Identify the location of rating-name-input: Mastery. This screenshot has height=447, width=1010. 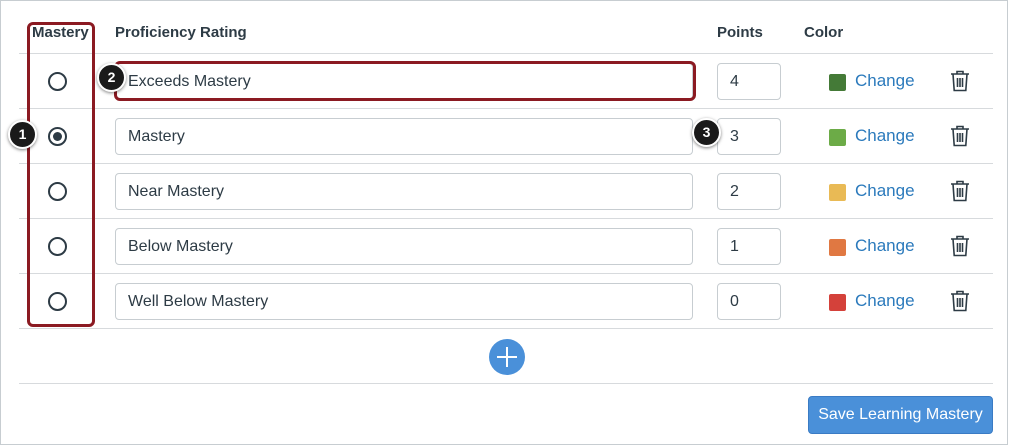
(404, 136).